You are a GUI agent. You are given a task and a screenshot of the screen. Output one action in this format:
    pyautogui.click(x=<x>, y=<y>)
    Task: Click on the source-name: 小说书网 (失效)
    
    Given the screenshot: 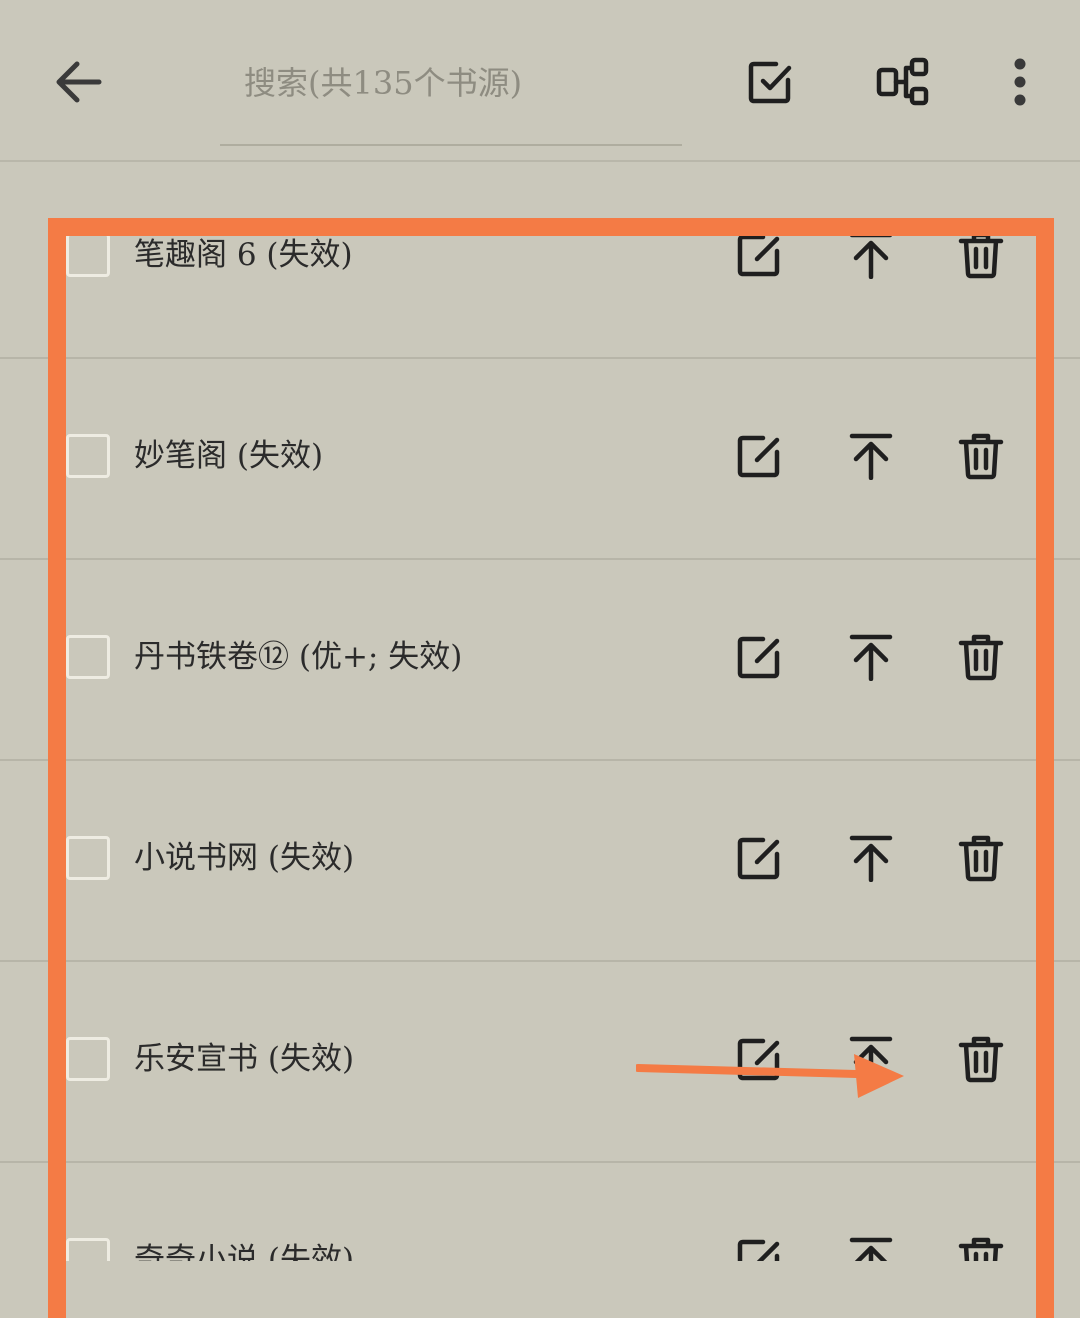 What is the action you would take?
    pyautogui.click(x=244, y=858)
    